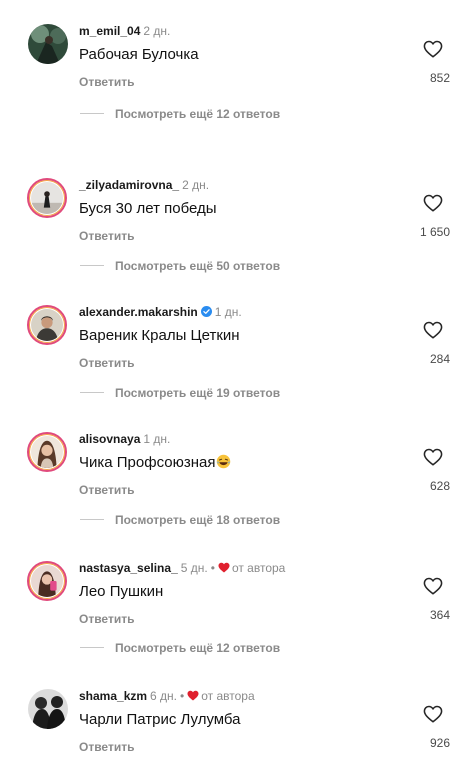  What do you see at coordinates (160, 719) in the screenshot?
I see `comment-text: Чарли Патрис Лулумба` at bounding box center [160, 719].